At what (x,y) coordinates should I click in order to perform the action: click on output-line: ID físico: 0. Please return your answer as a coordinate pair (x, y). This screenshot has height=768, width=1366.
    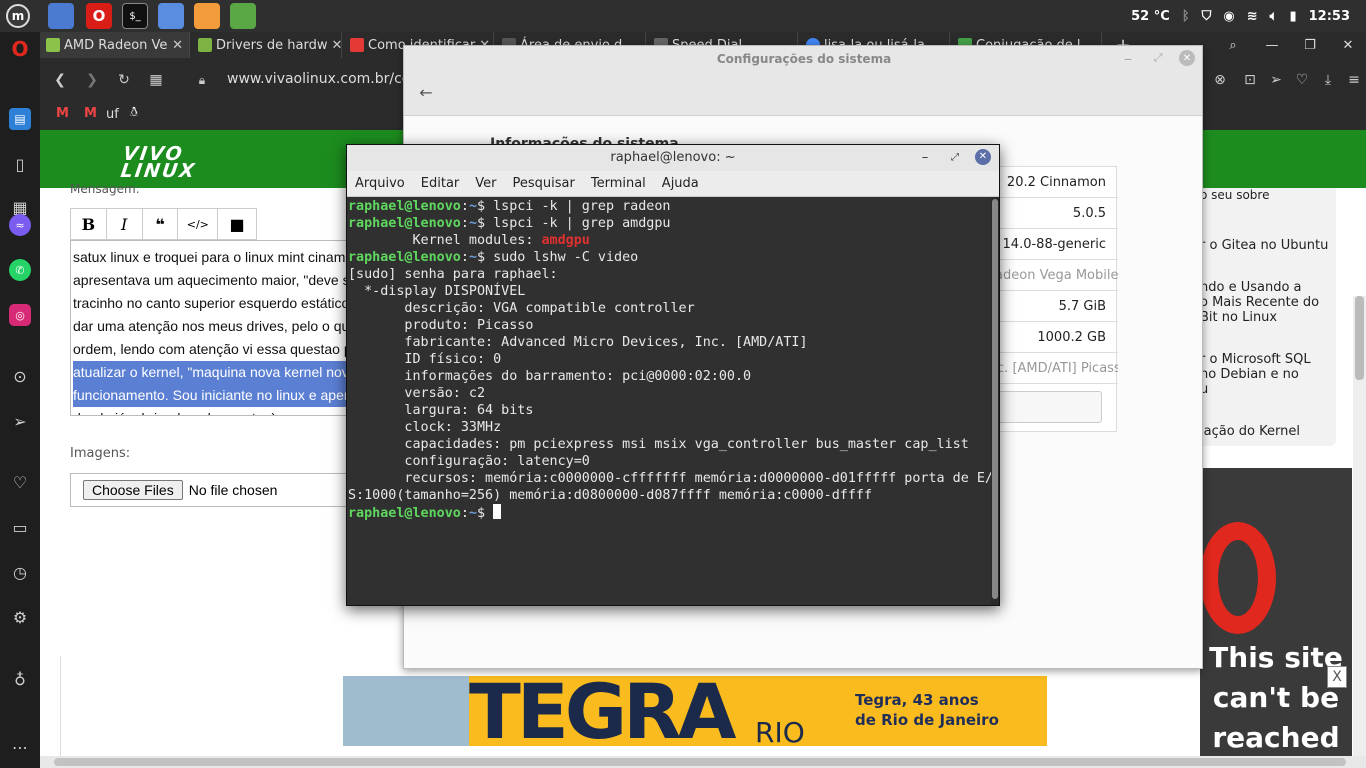
    Looking at the image, I should click on (425, 359).